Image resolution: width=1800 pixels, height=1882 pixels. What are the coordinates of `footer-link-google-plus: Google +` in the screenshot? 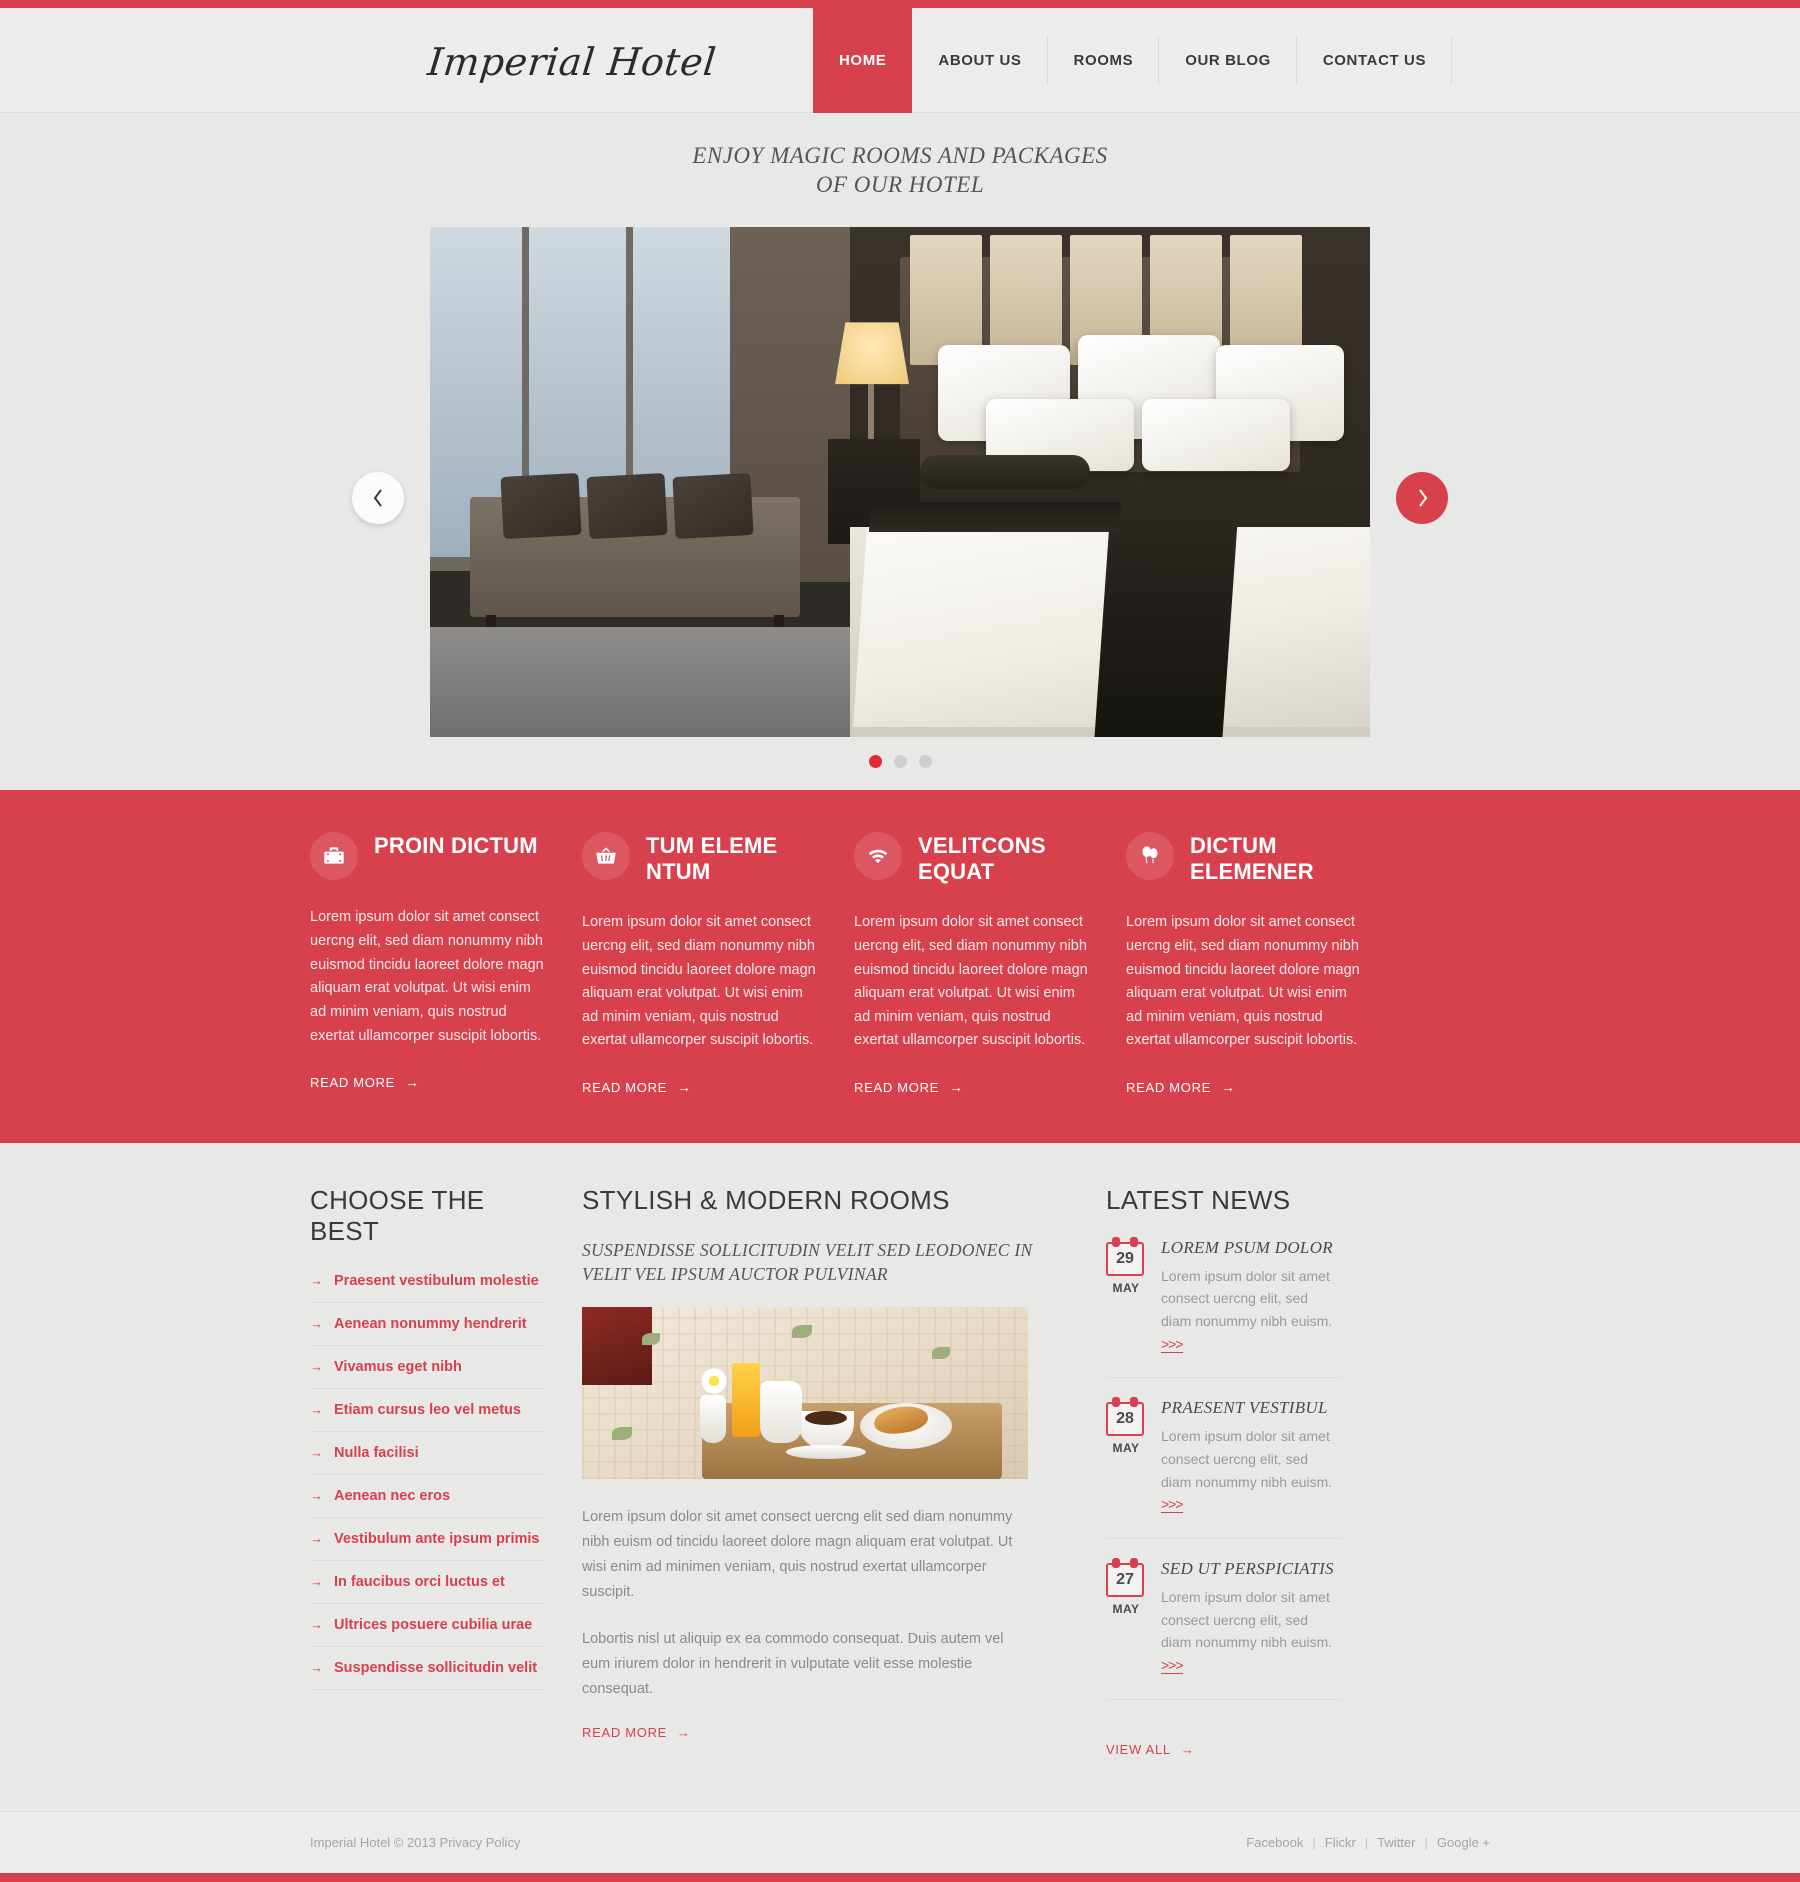 It's located at (1463, 1842).